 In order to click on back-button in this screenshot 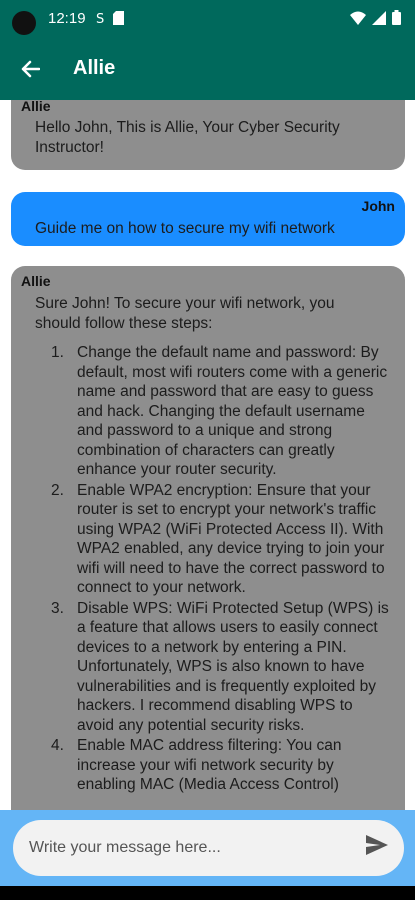, I will do `click(30, 69)`.